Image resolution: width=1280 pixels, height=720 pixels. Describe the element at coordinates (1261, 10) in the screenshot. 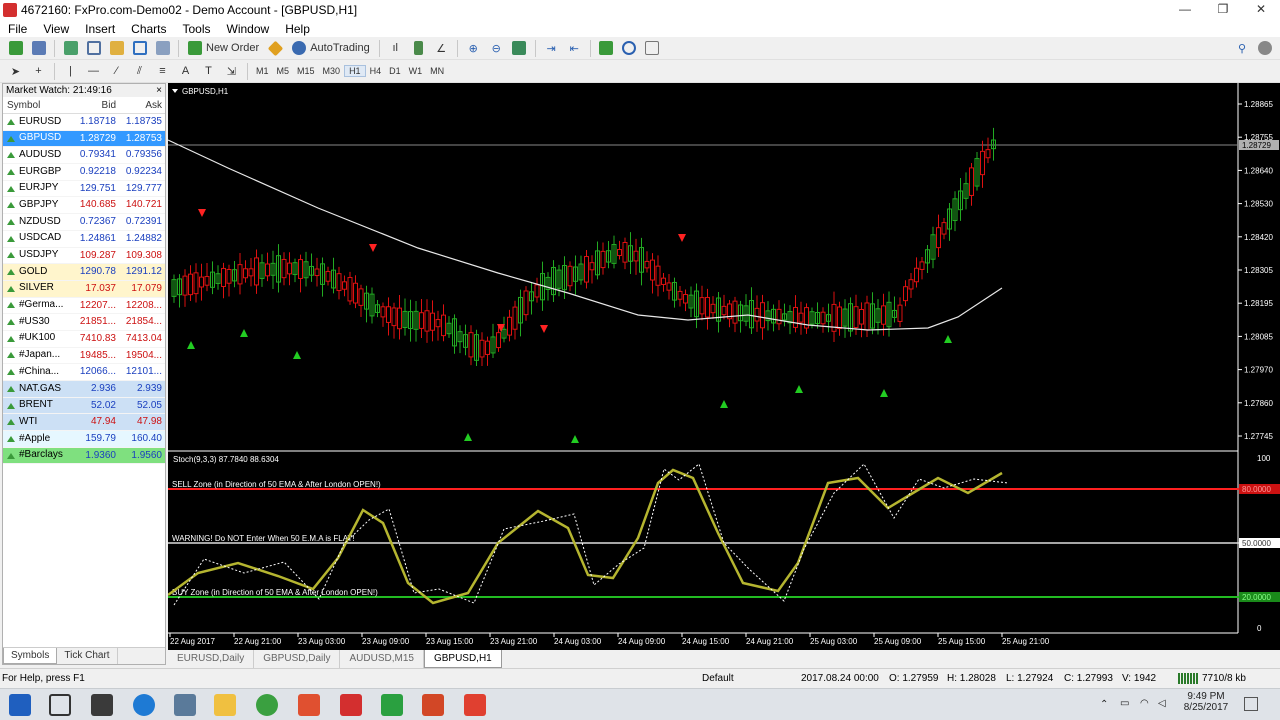

I see `close-button: ✕` at that location.